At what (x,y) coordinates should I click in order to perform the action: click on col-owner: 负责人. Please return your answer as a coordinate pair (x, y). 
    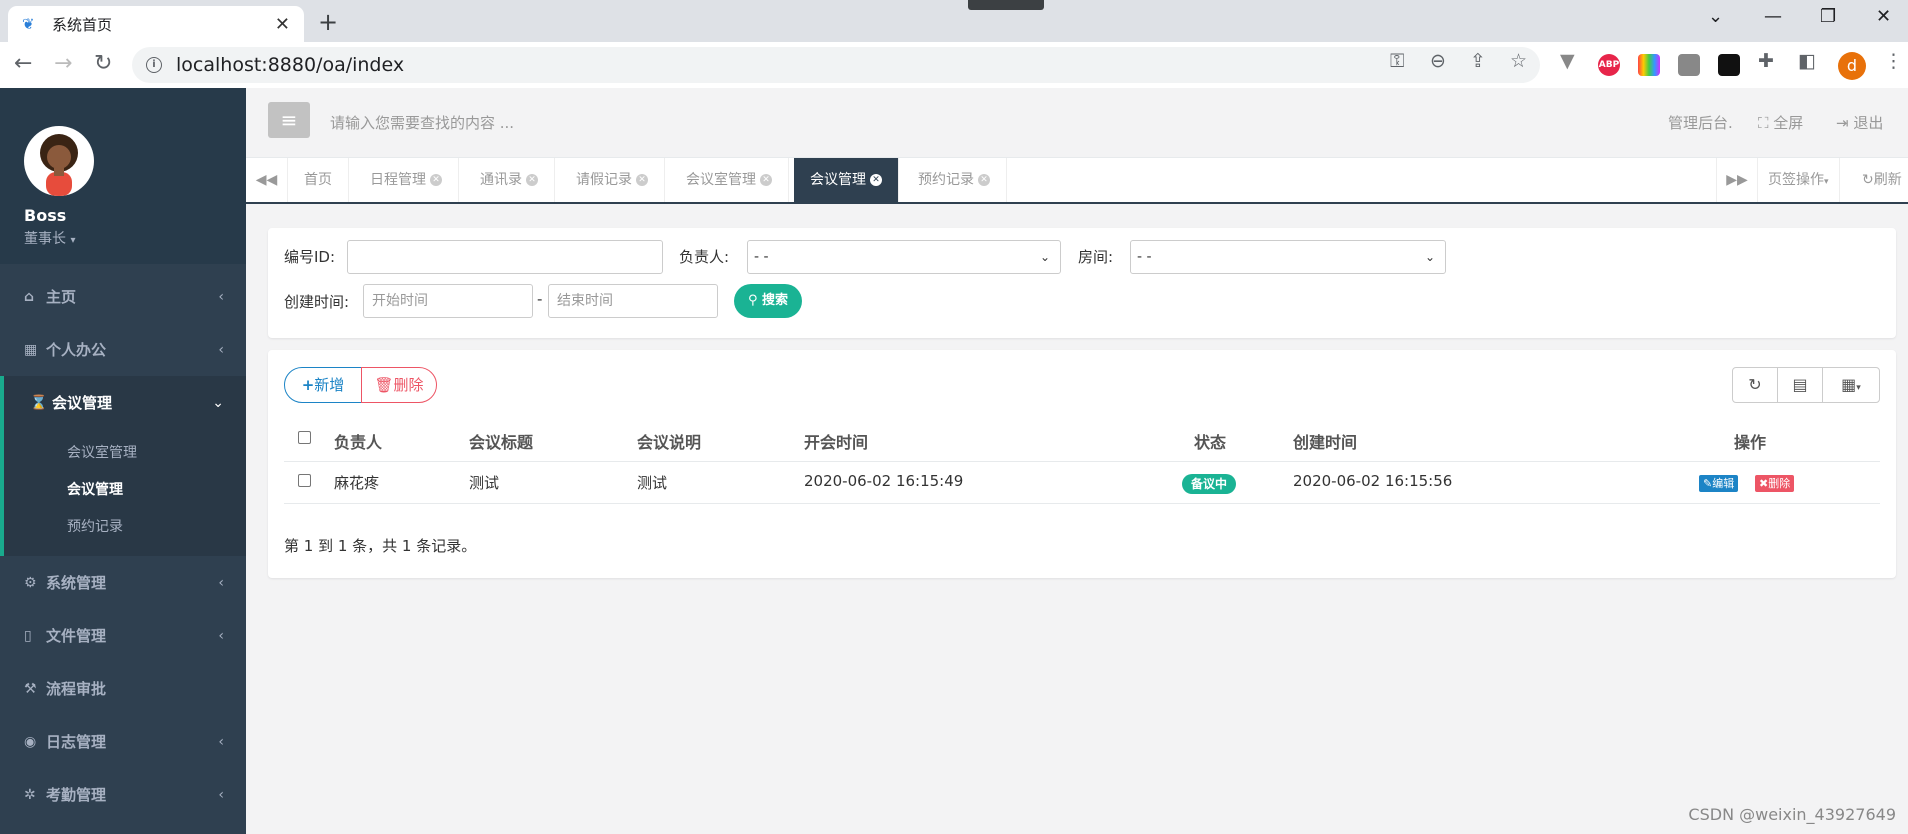
    Looking at the image, I should click on (358, 441).